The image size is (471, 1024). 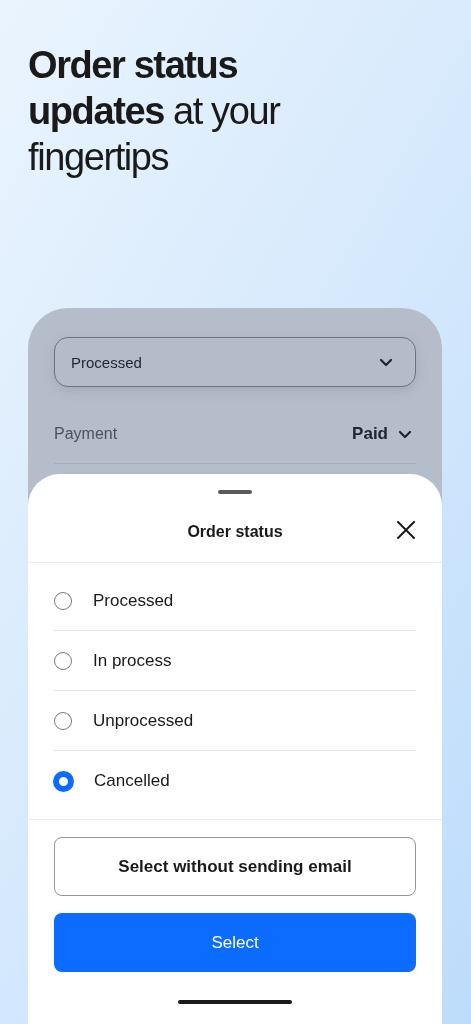 I want to click on status-option: Cancelled, so click(x=235, y=781).